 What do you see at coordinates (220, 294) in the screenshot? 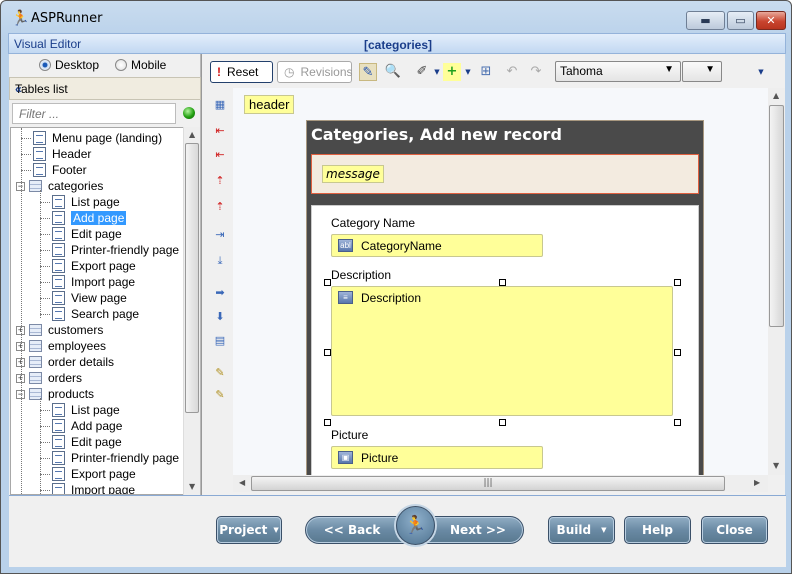
I see `move-right-icon: ➡` at bounding box center [220, 294].